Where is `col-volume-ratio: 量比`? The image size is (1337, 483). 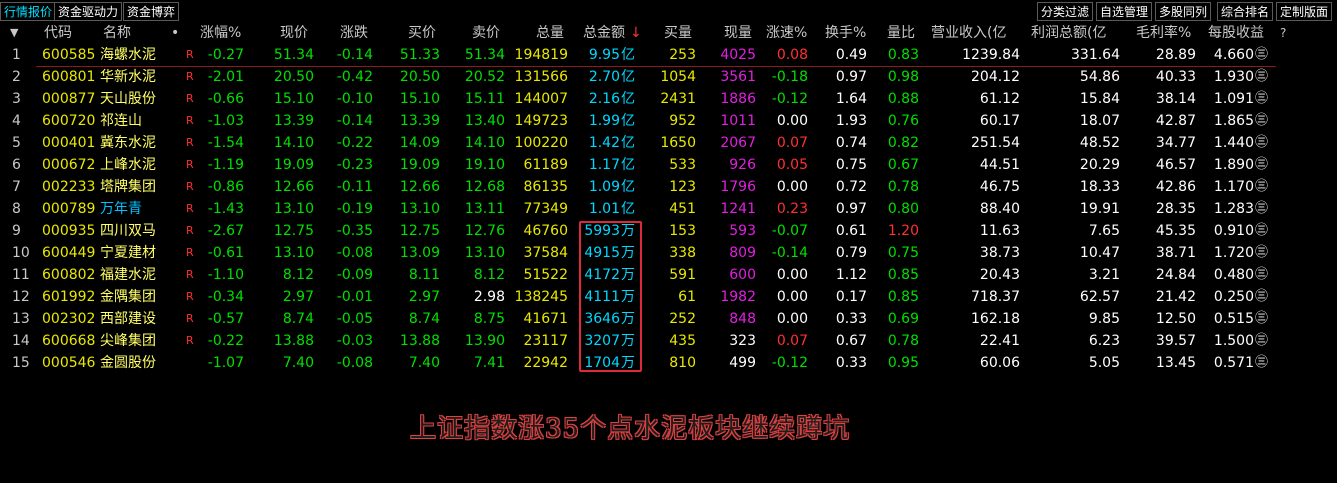
col-volume-ratio: 量比 is located at coordinates (901, 33).